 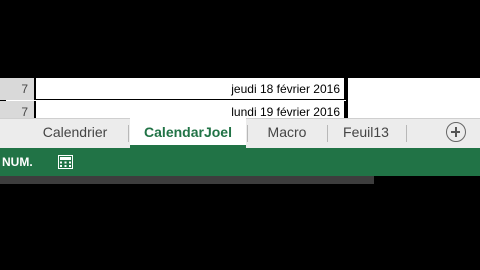 I want to click on status-bar: NUM., so click(x=240, y=162).